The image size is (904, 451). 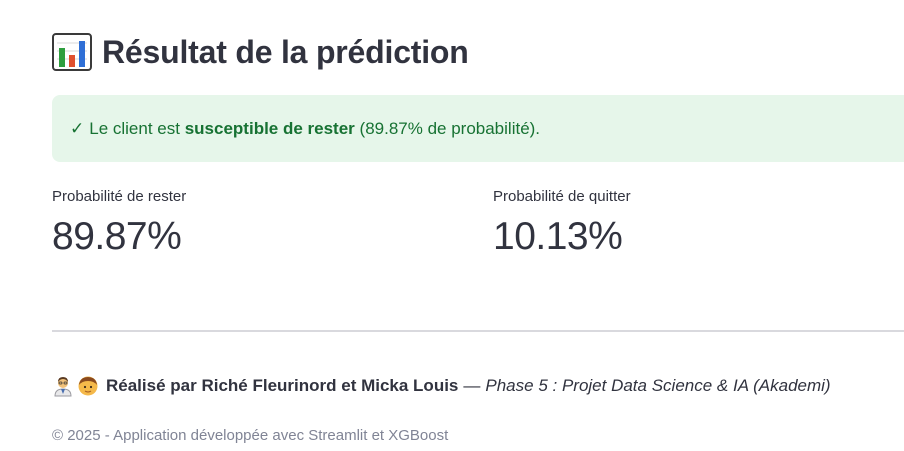 I want to click on metric-value: 89.87%, so click(x=117, y=236).